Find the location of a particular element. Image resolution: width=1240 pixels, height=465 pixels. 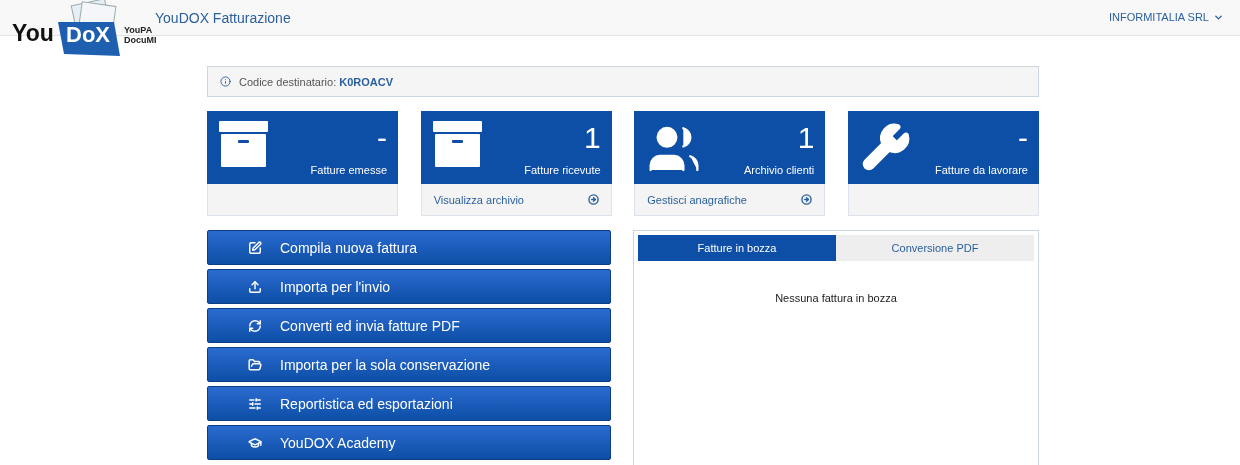

refresh-icon is located at coordinates (255, 325).